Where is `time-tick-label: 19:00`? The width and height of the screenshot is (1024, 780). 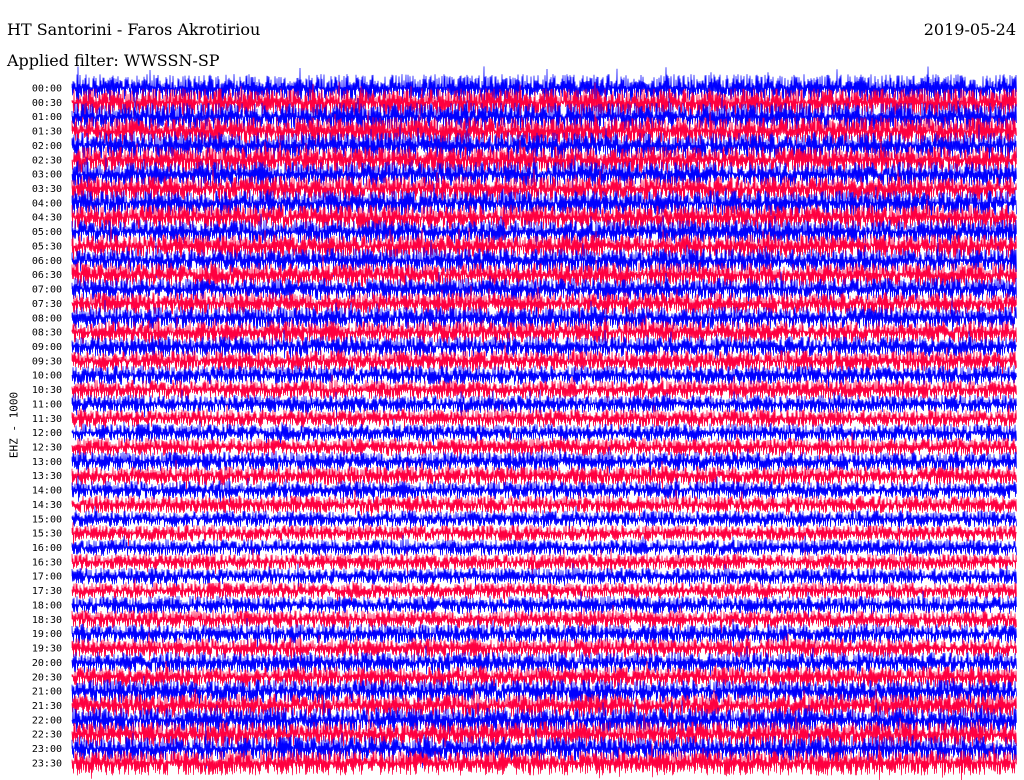 time-tick-label: 19:00 is located at coordinates (47, 634).